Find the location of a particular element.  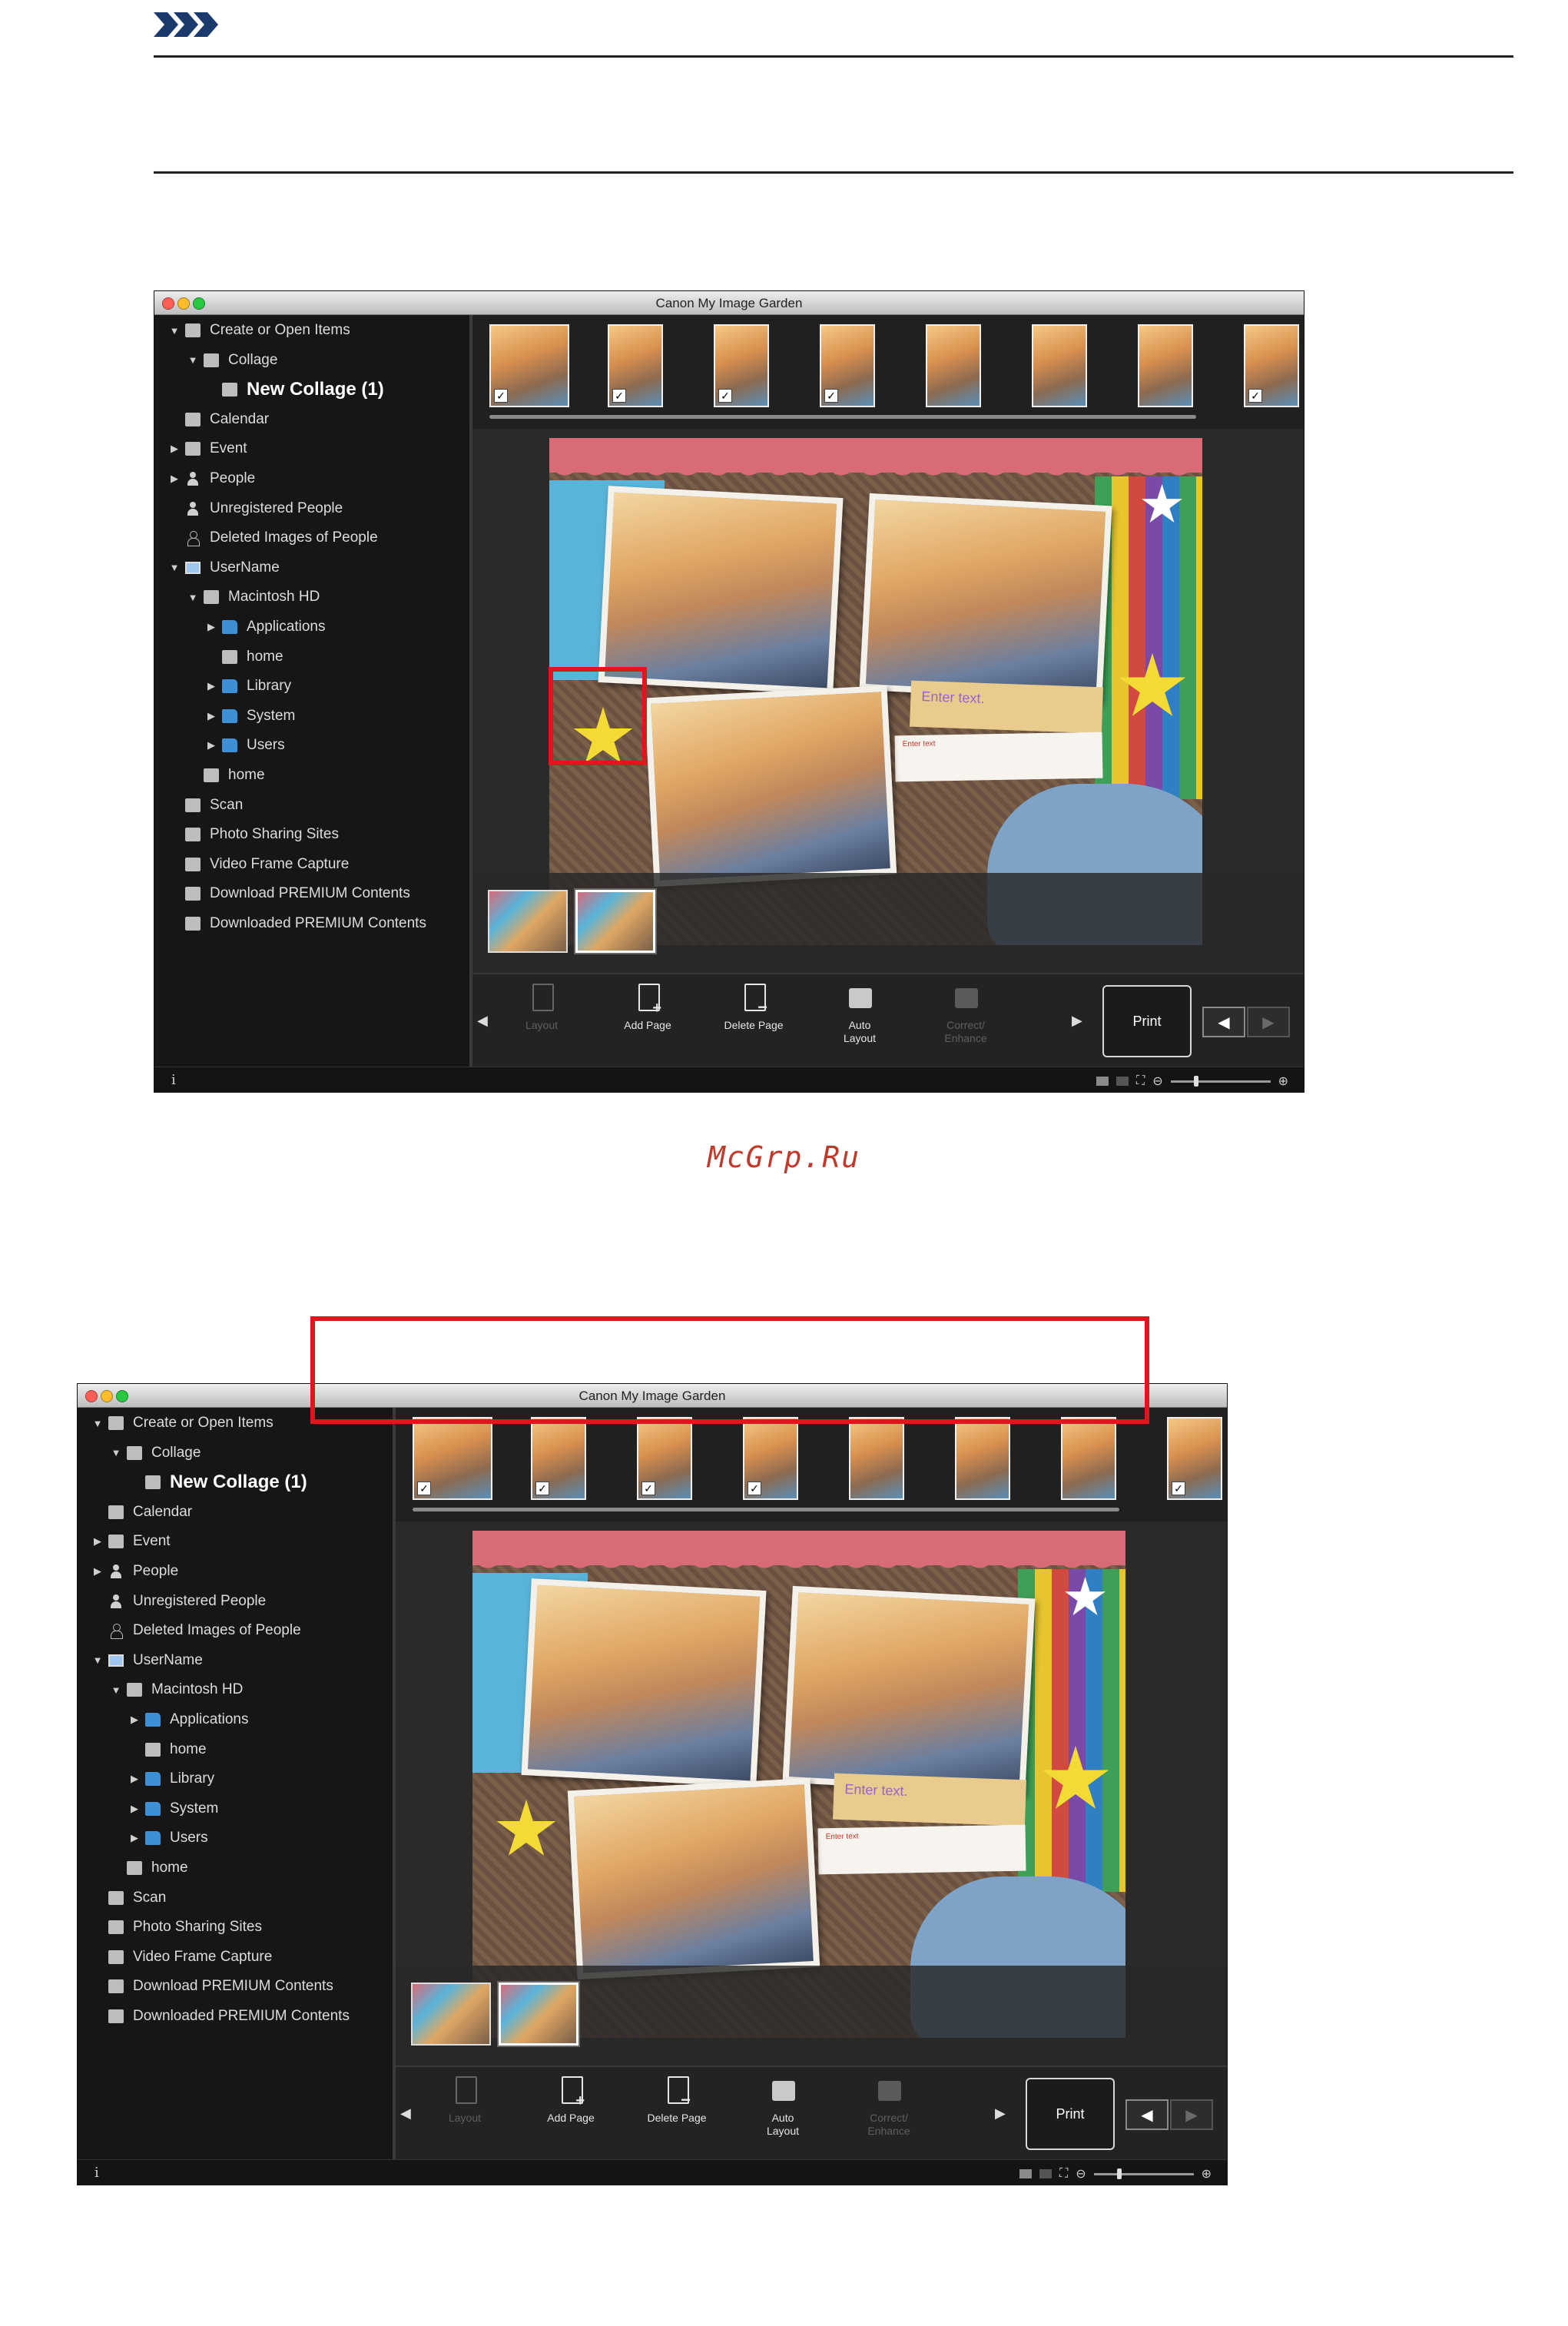

filmstrip-scrollbar is located at coordinates (842, 417).